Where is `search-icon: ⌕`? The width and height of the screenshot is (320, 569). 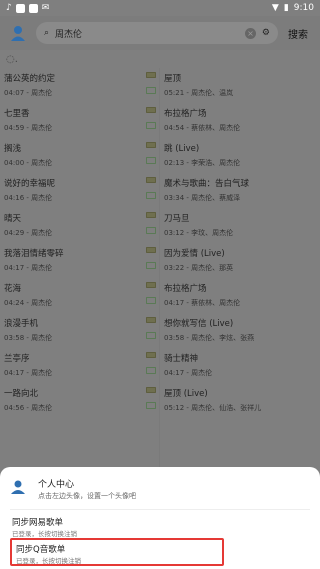
search-icon: ⌕ is located at coordinates (47, 33).